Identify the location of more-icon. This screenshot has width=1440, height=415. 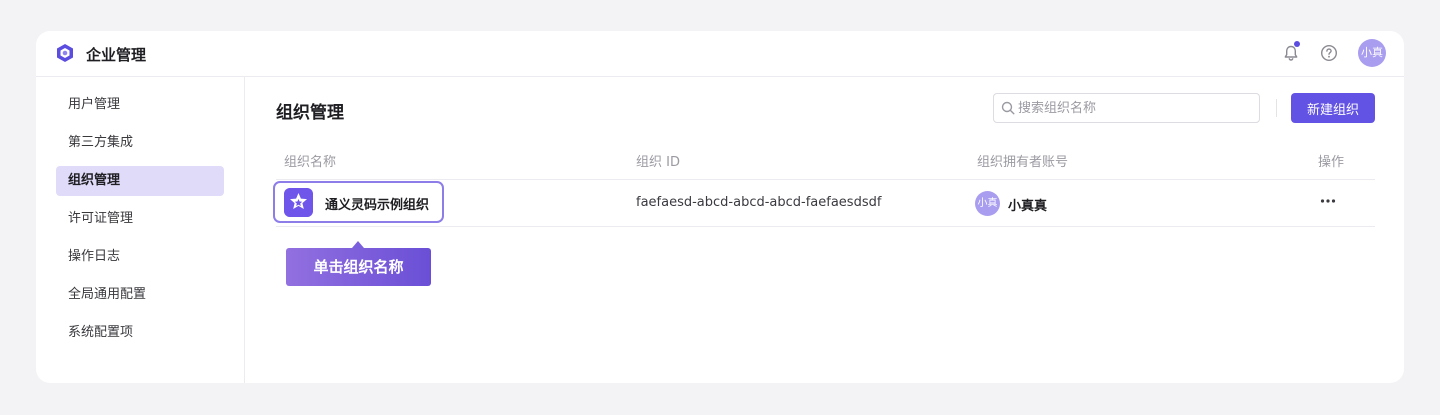
(1328, 201).